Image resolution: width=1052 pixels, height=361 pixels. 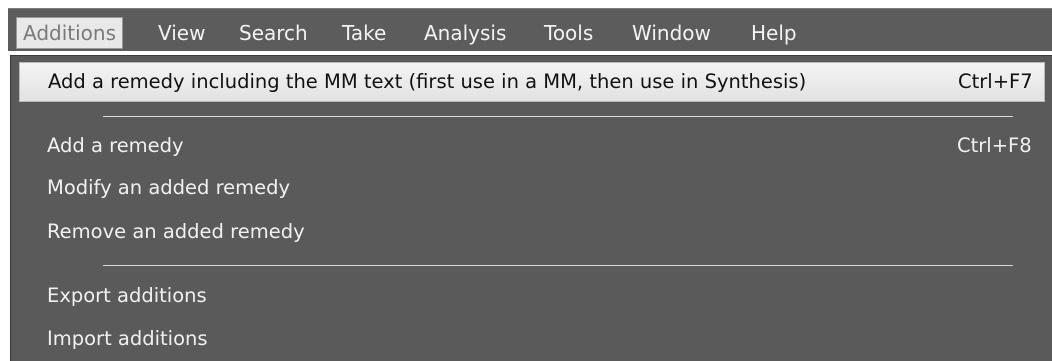 I want to click on menu-search: Search, so click(x=273, y=33).